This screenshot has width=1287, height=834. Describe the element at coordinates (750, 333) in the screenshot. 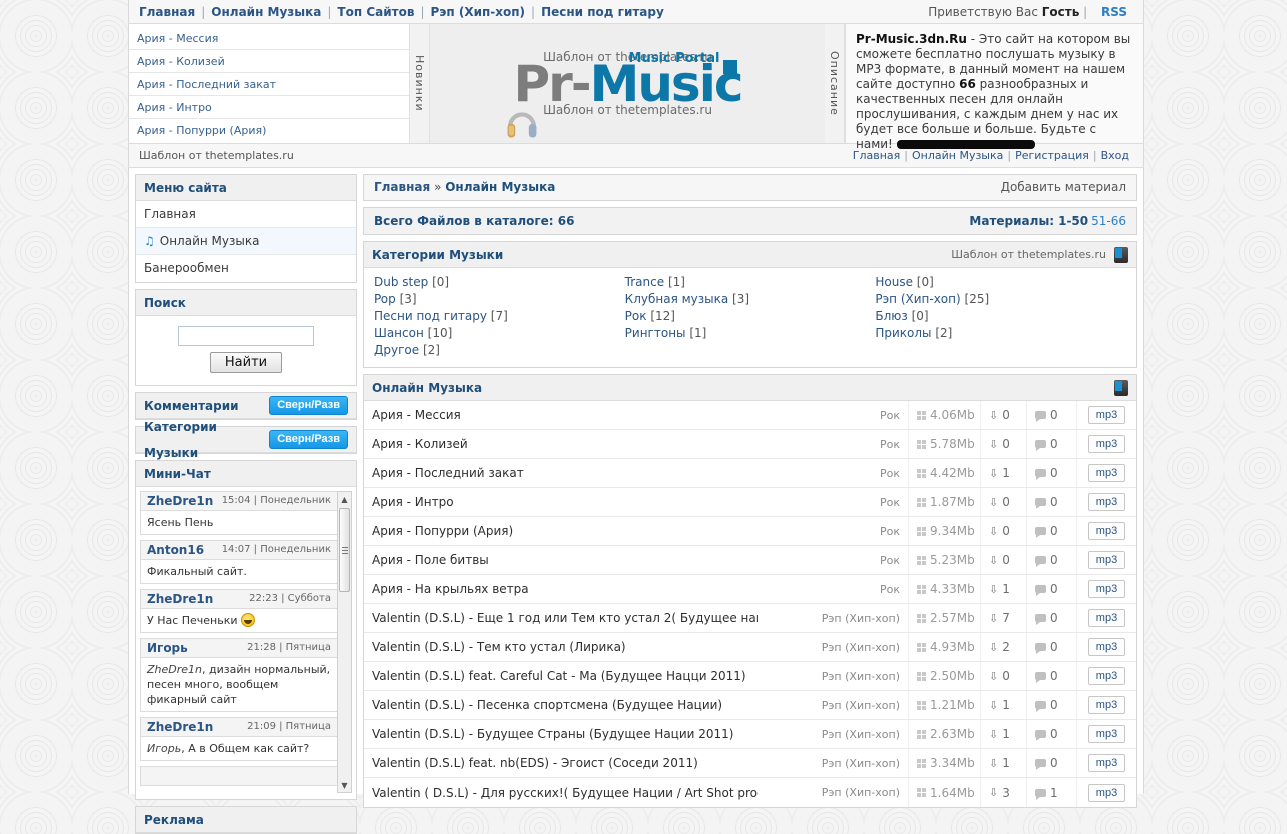

I see `category-item: Рингтоны [1]` at that location.